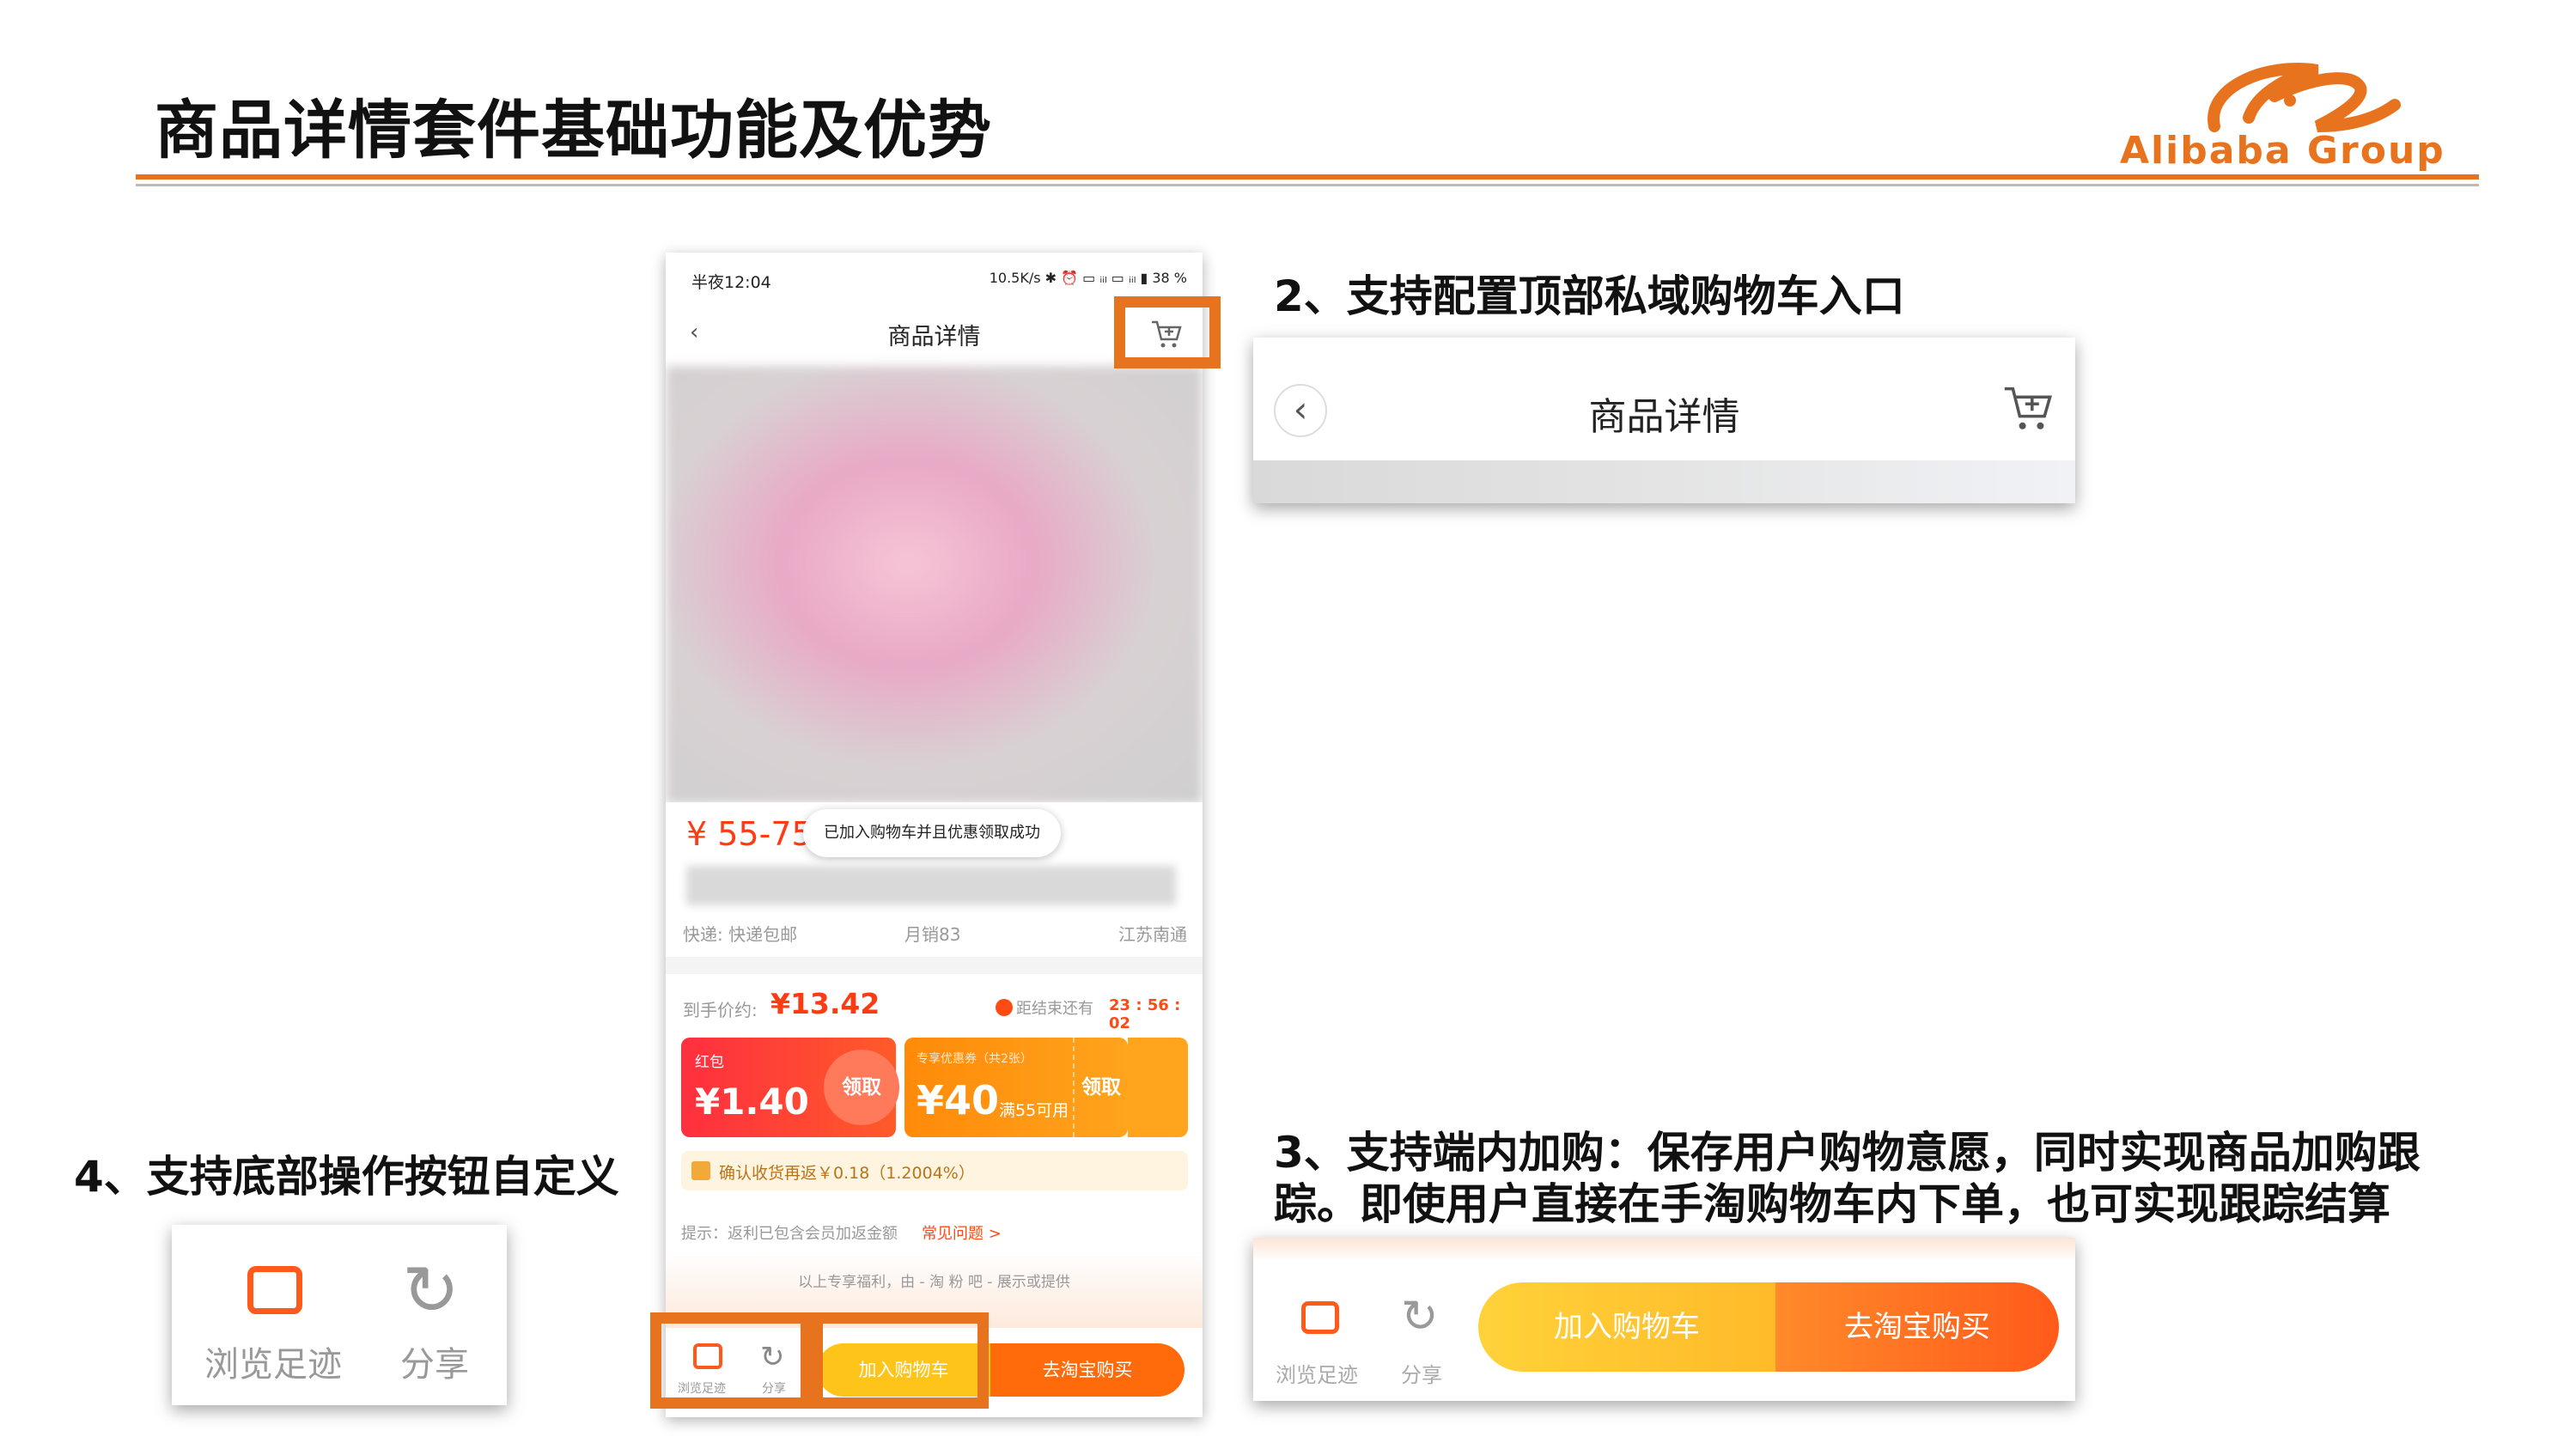 This screenshot has width=2576, height=1449. Describe the element at coordinates (1087, 1370) in the screenshot. I see `buy-button: 去淘宝购买` at that location.